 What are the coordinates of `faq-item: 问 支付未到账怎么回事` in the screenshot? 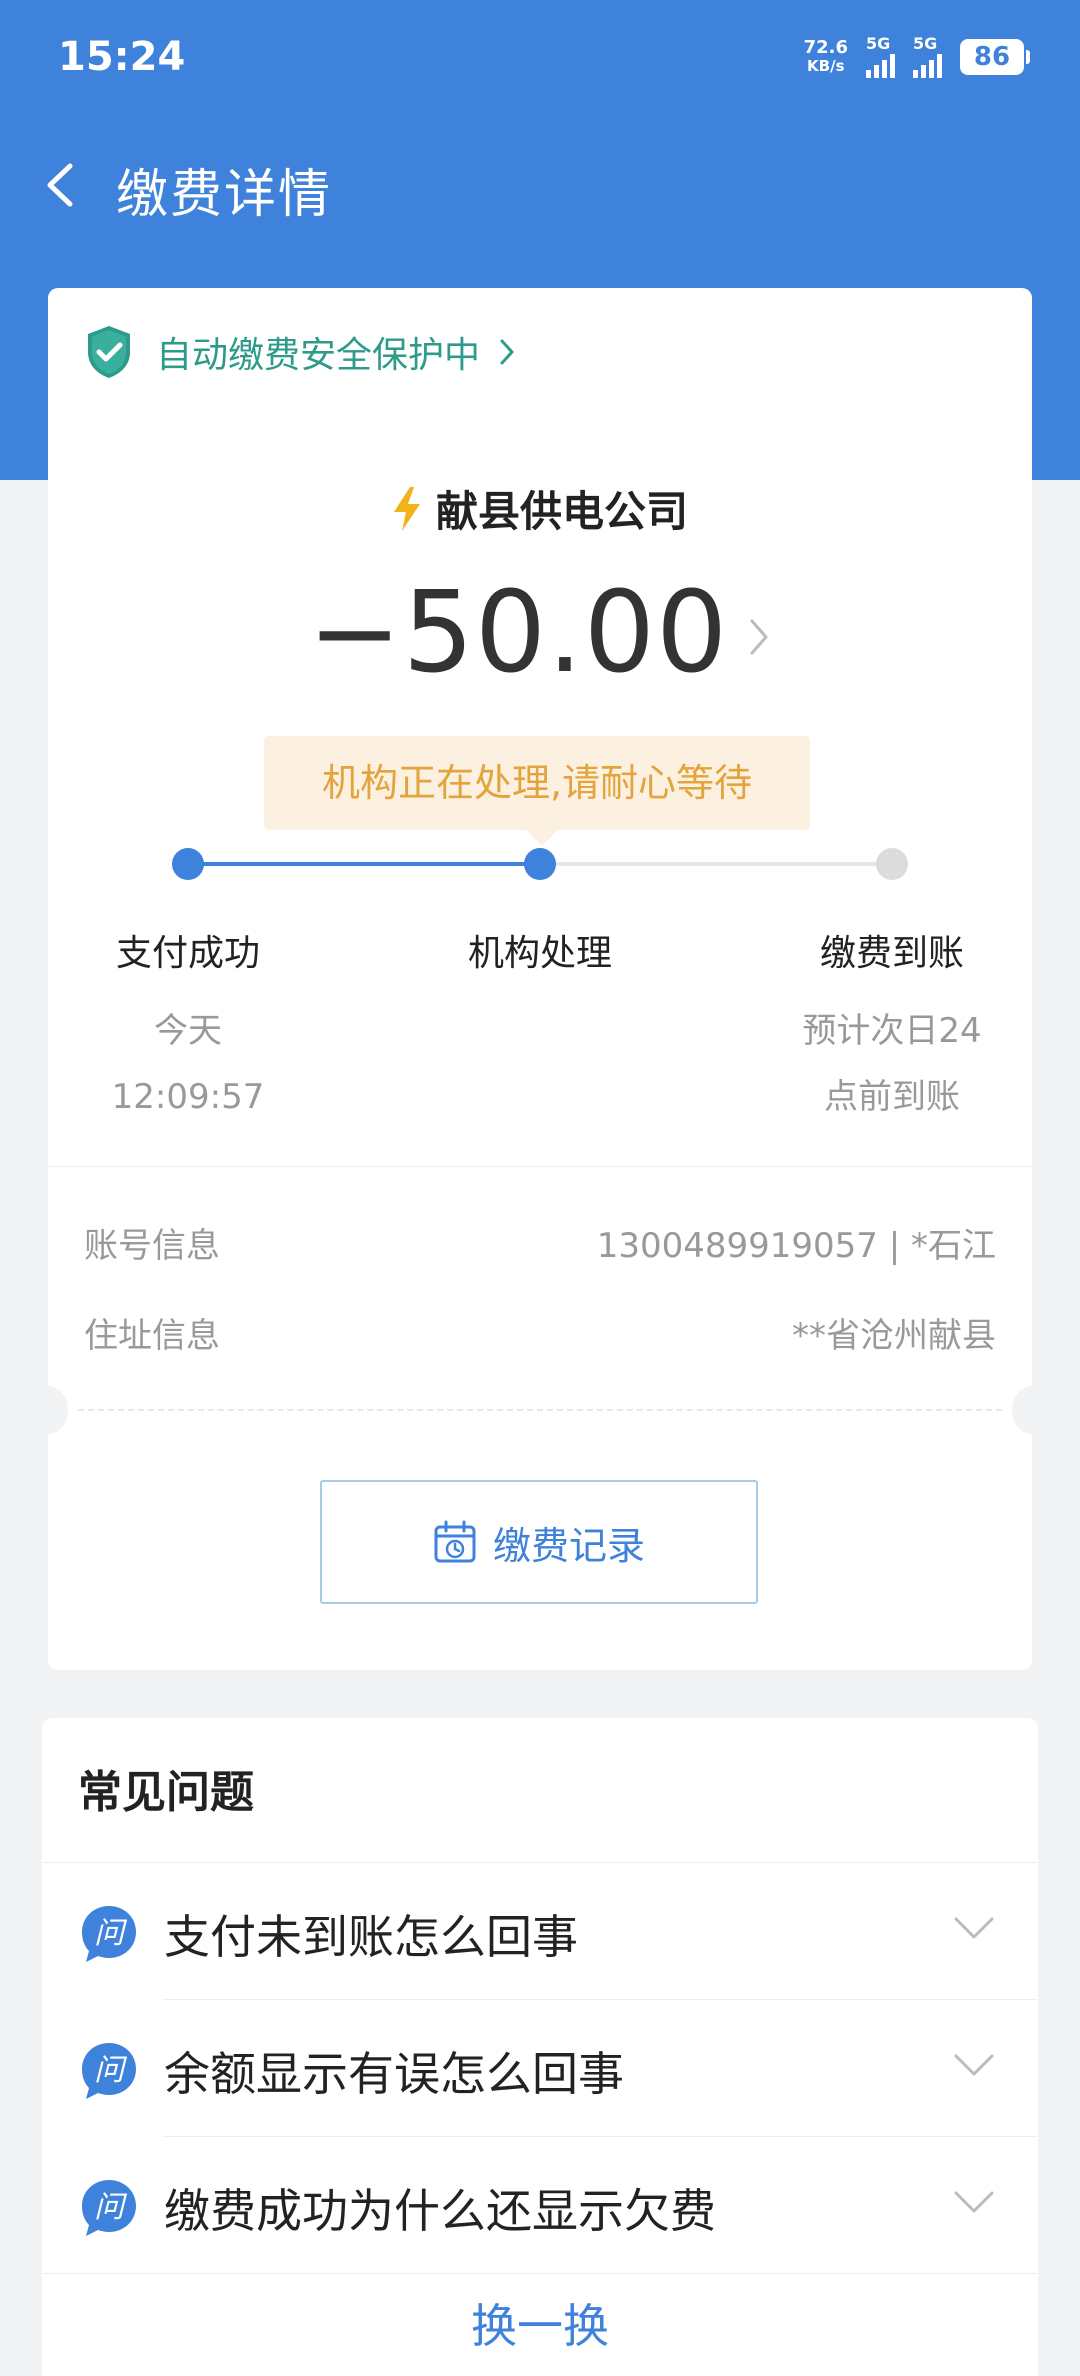 It's located at (540, 1931).